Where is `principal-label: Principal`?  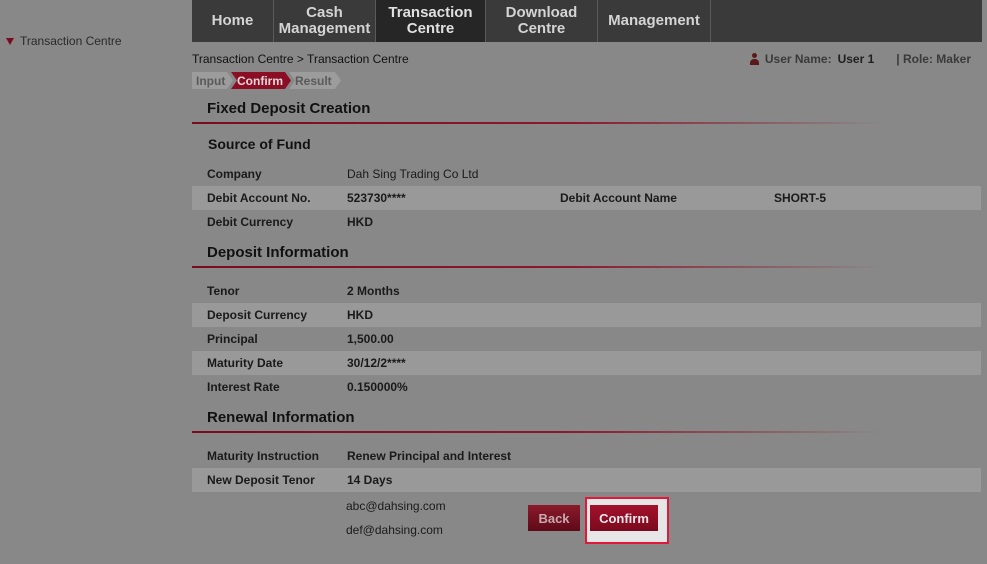 principal-label: Principal is located at coordinates (232, 339).